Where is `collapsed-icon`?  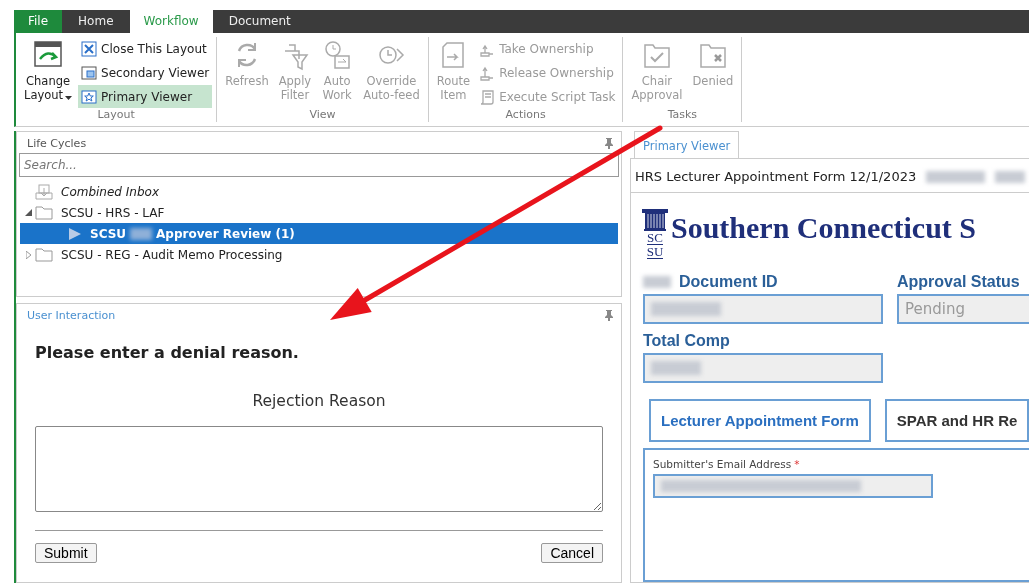
collapsed-icon is located at coordinates (28, 254).